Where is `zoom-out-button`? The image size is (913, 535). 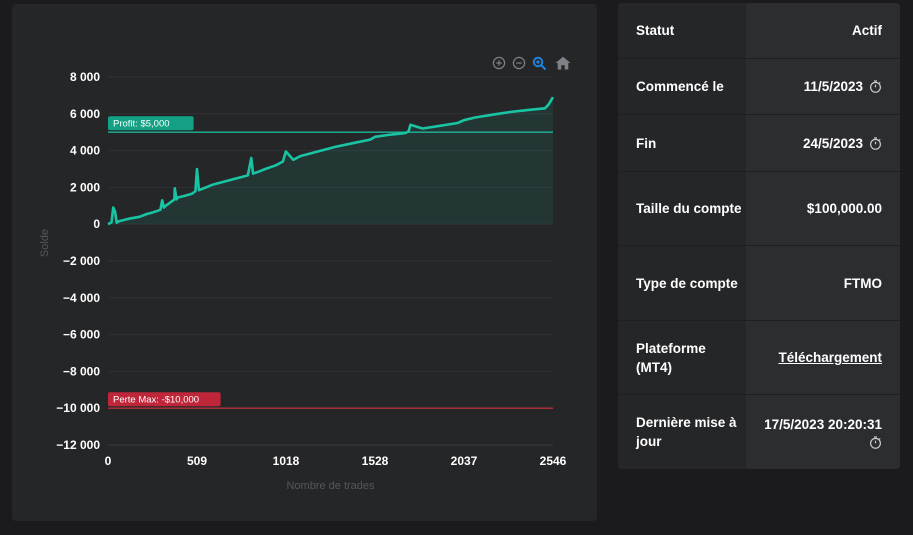 zoom-out-button is located at coordinates (519, 63).